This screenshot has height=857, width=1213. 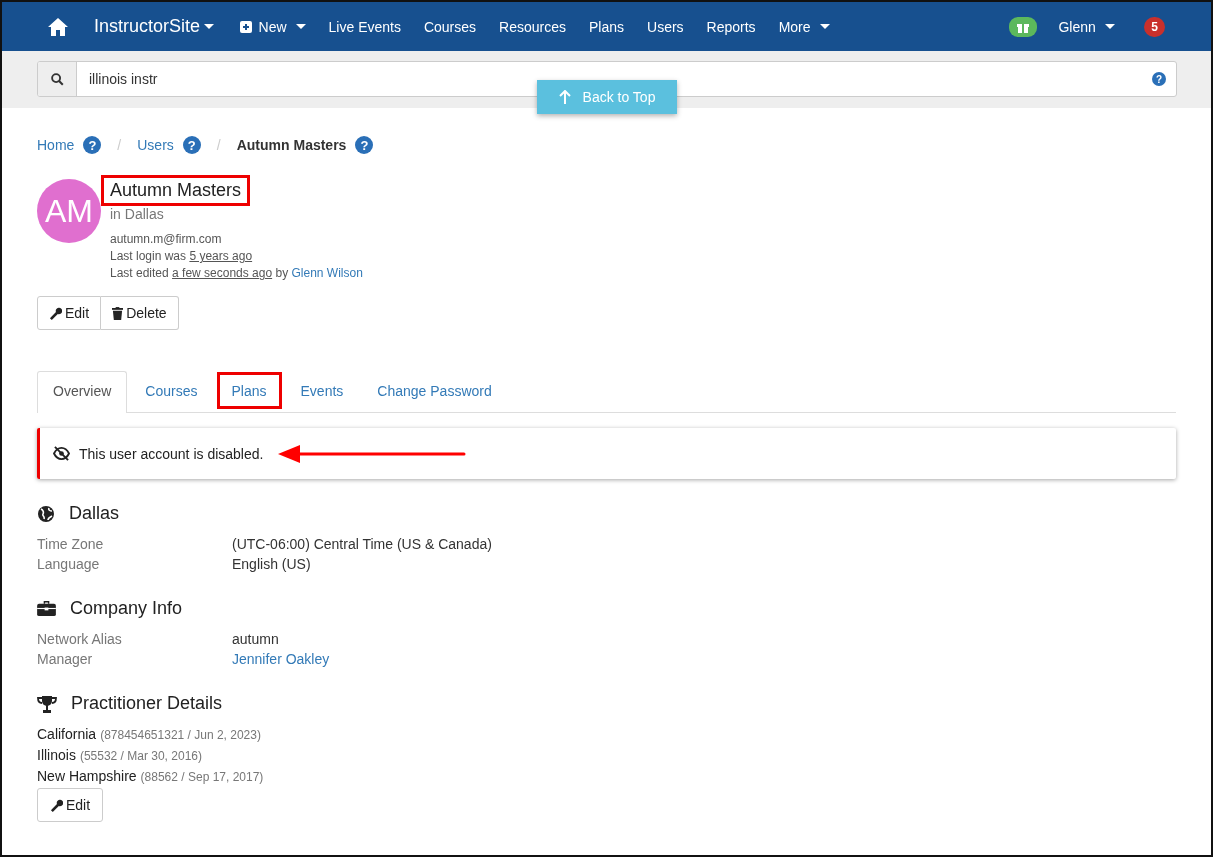 I want to click on trash-icon, so click(x=118, y=313).